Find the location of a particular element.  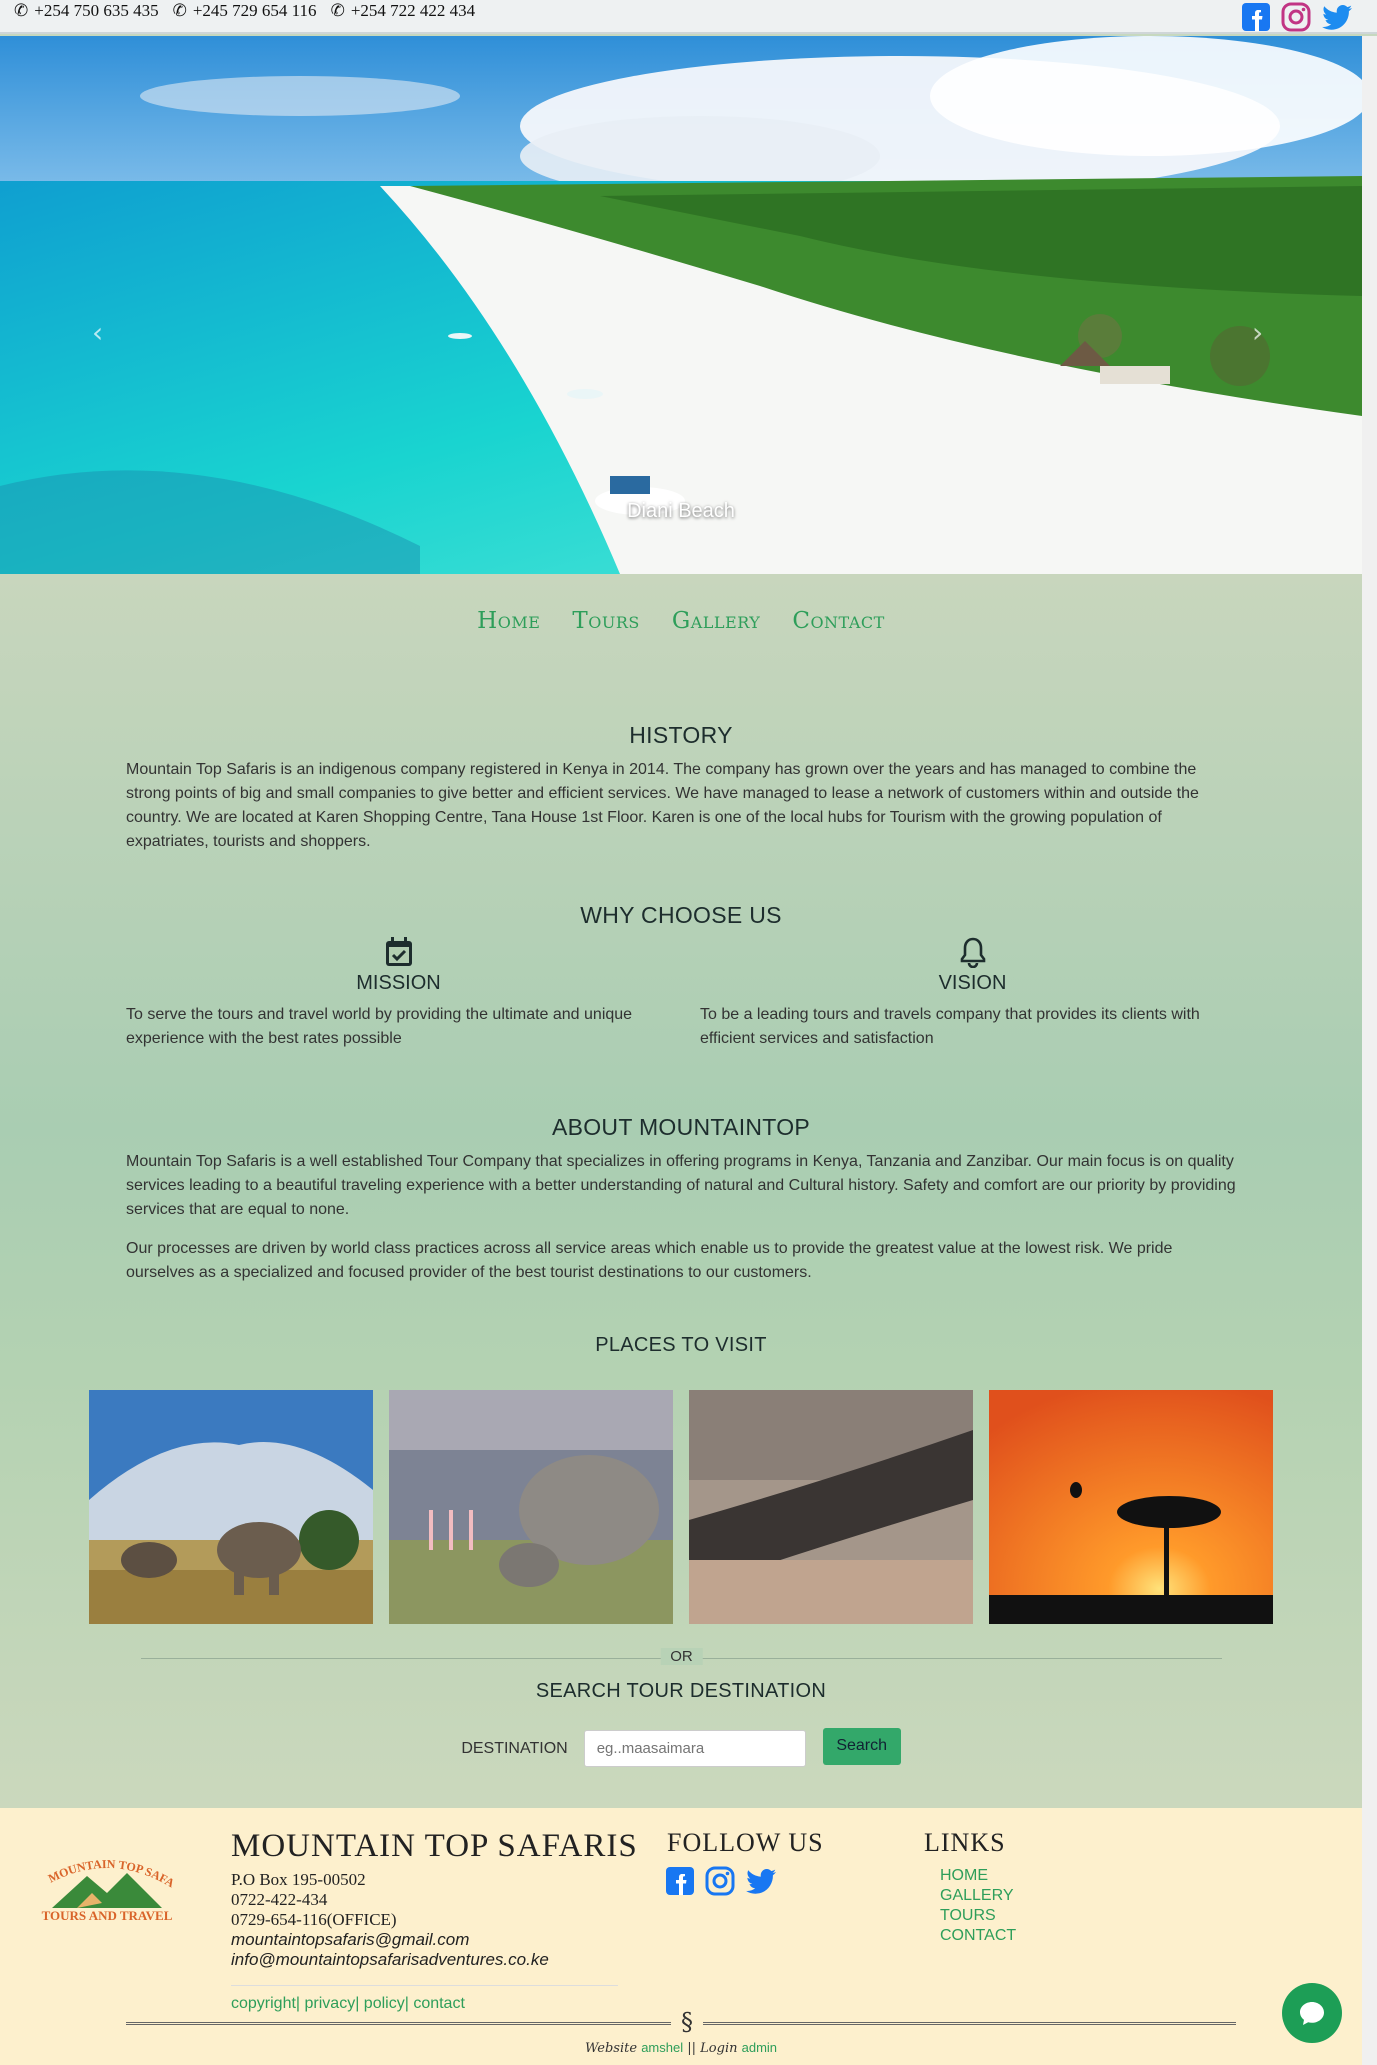

place-card-rhino is located at coordinates (531, 1507).